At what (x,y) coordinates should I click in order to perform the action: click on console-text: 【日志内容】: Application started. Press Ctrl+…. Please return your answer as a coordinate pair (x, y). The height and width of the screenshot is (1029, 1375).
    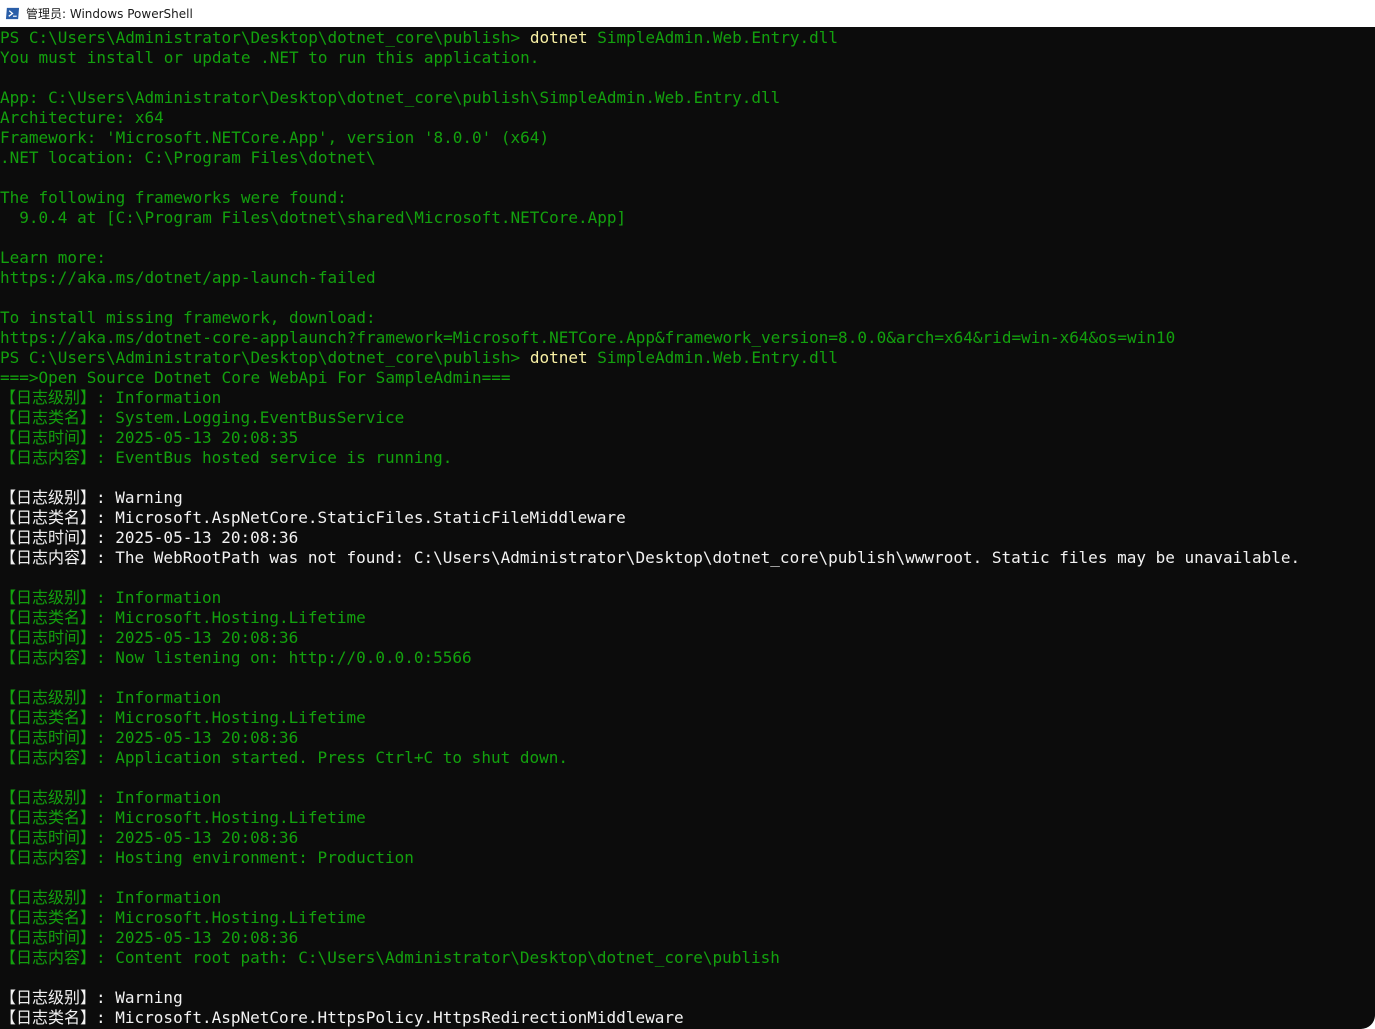
    Looking at the image, I should click on (284, 757).